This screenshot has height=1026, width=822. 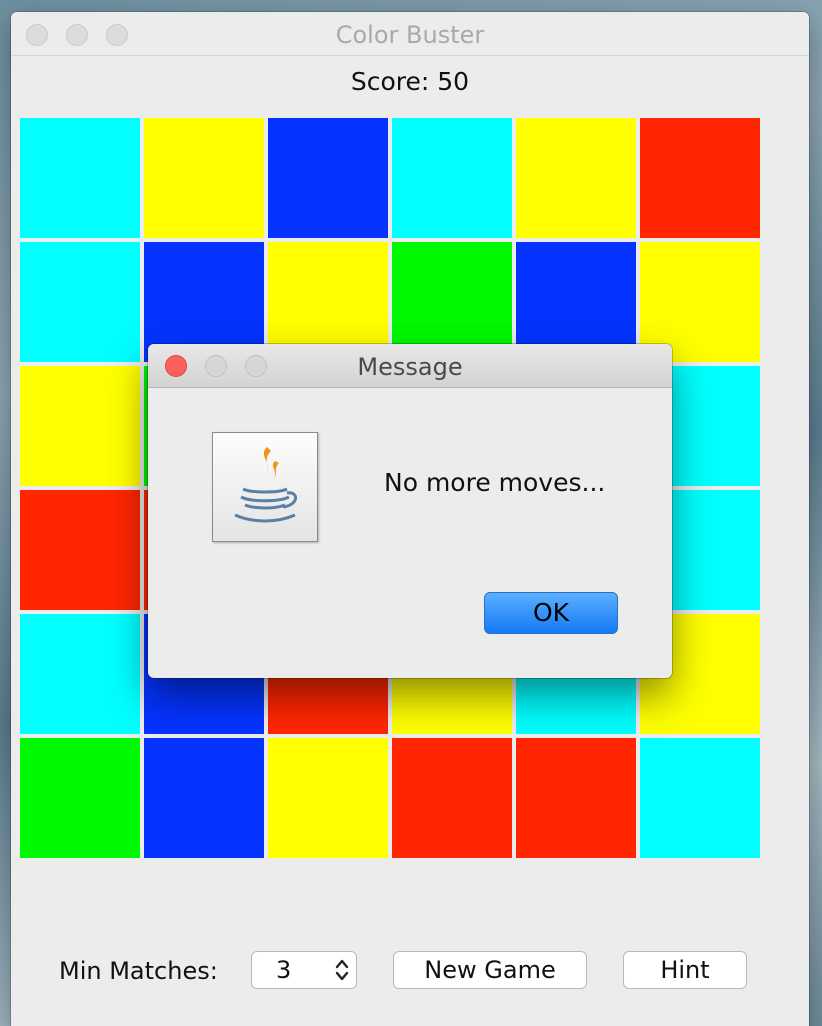 I want to click on new-game-button: New Game, so click(x=490, y=970).